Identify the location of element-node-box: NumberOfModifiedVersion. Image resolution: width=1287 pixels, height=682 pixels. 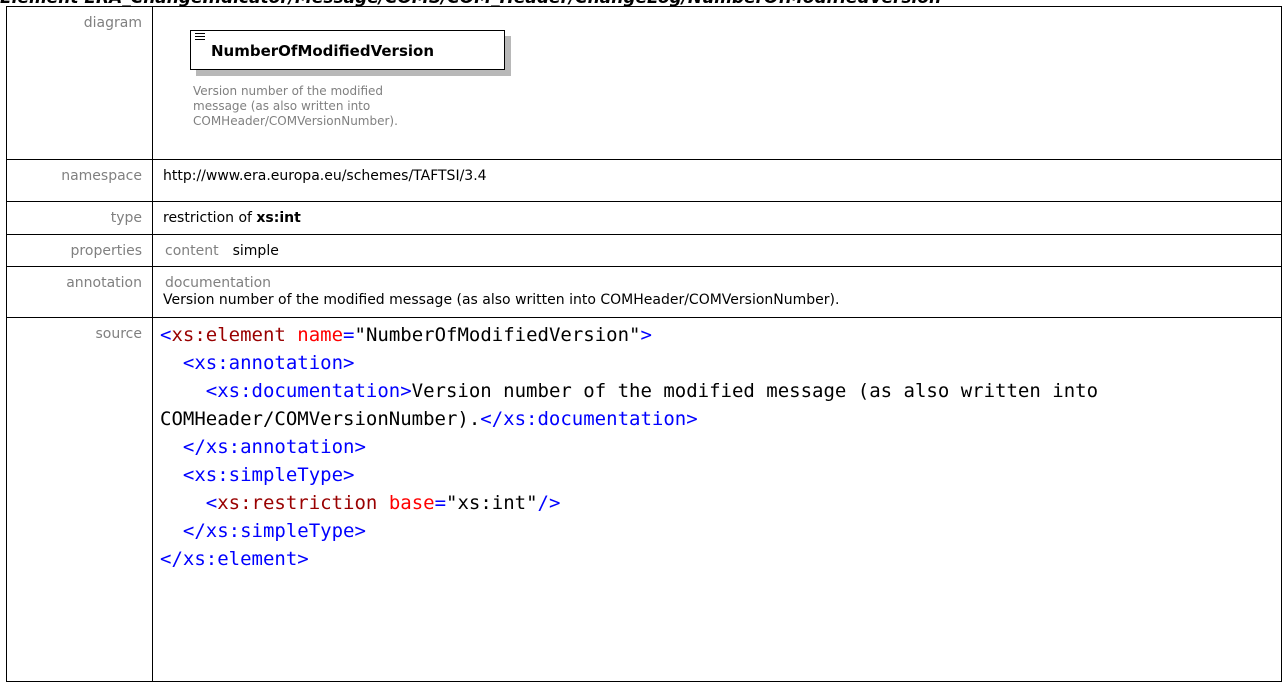
(347, 50).